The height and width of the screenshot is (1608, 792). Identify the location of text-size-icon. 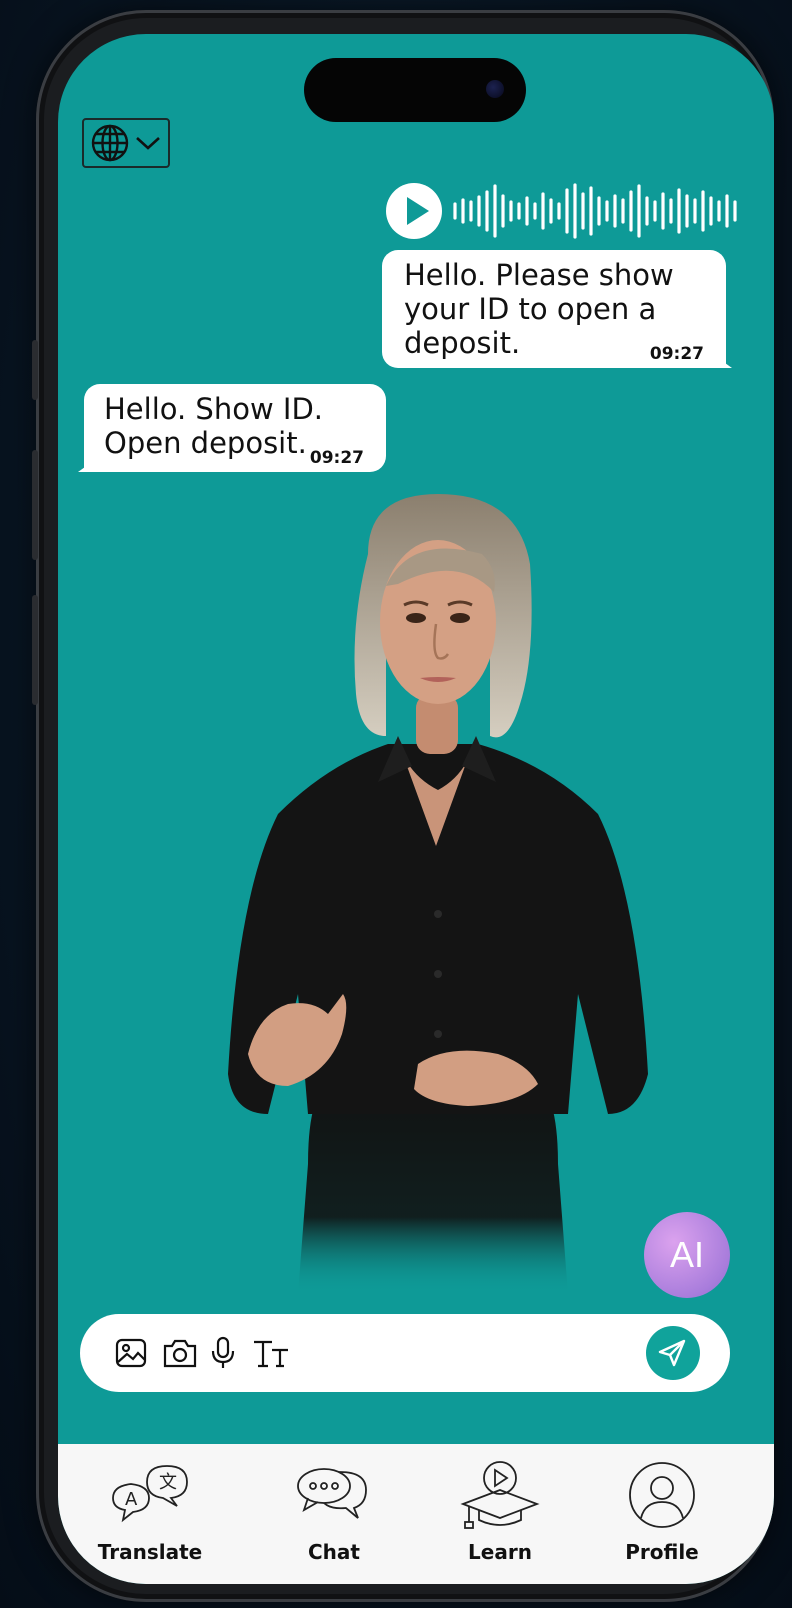
(272, 1353).